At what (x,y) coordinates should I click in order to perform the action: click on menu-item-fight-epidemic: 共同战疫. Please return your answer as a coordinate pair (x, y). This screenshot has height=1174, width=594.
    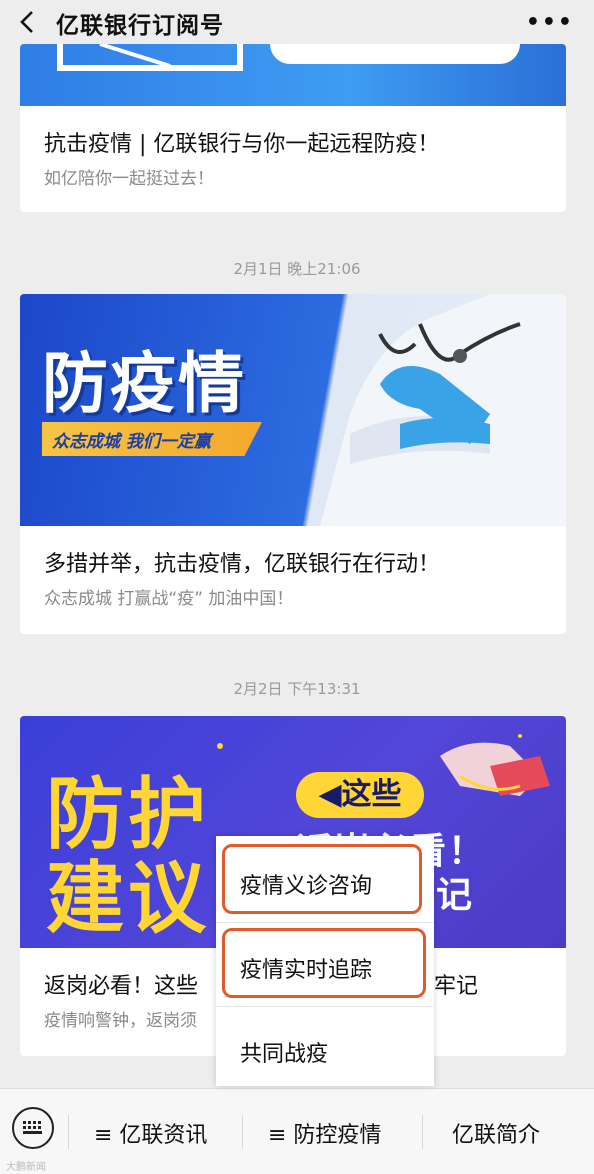
    Looking at the image, I should click on (325, 1049).